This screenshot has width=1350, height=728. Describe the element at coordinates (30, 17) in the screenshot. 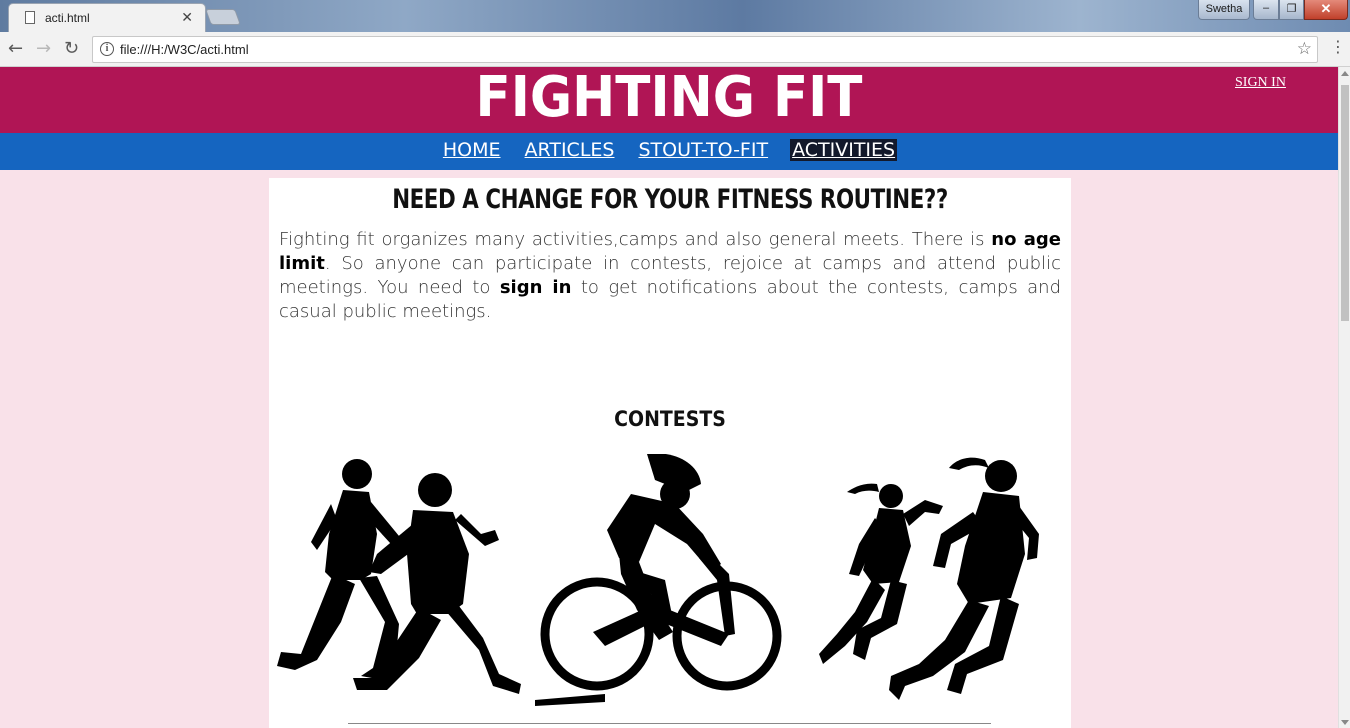

I see `page-icon` at that location.